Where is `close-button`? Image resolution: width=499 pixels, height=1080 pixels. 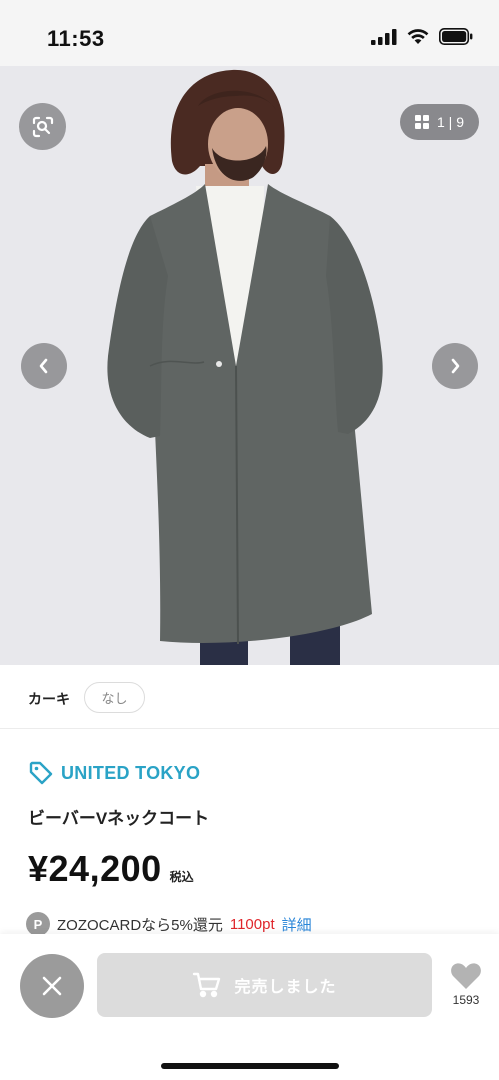
close-button is located at coordinates (52, 986).